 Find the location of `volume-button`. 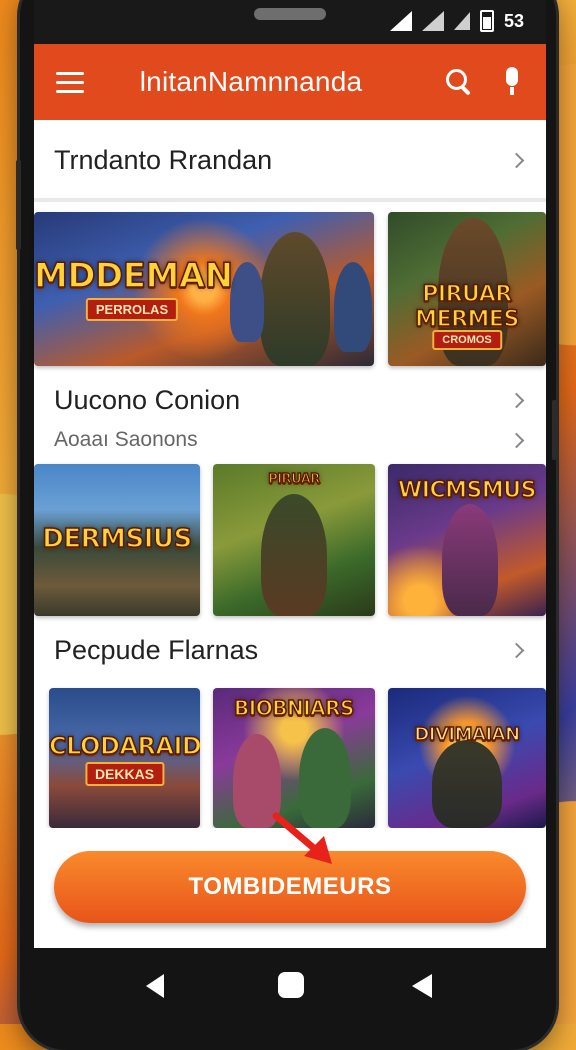

volume-button is located at coordinates (18, 205).